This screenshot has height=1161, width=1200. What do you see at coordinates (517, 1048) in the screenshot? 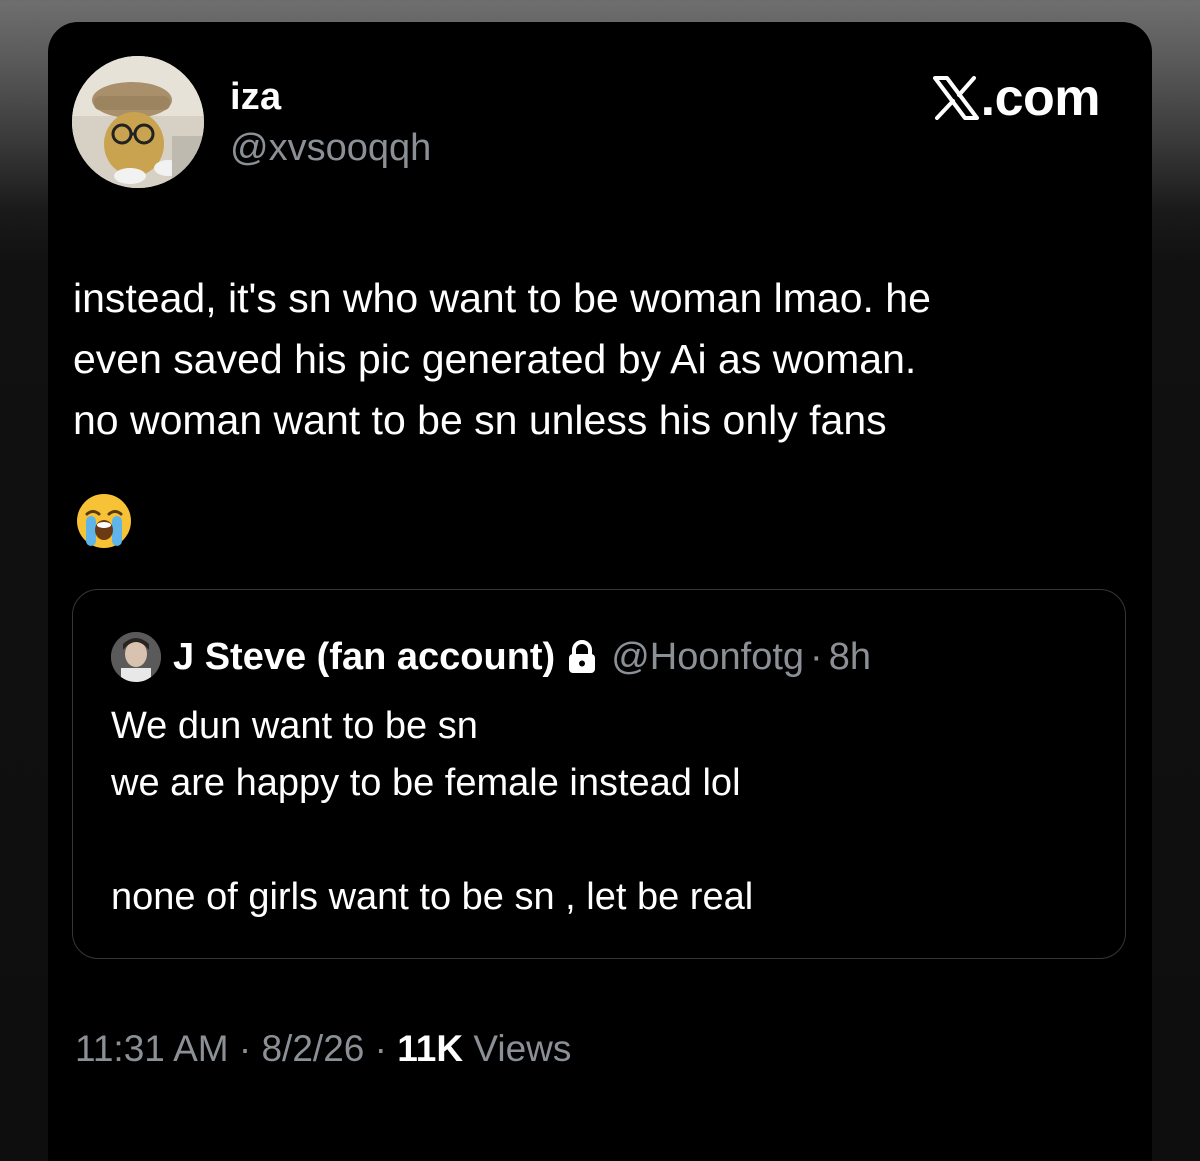
I see `views-label: Views` at bounding box center [517, 1048].